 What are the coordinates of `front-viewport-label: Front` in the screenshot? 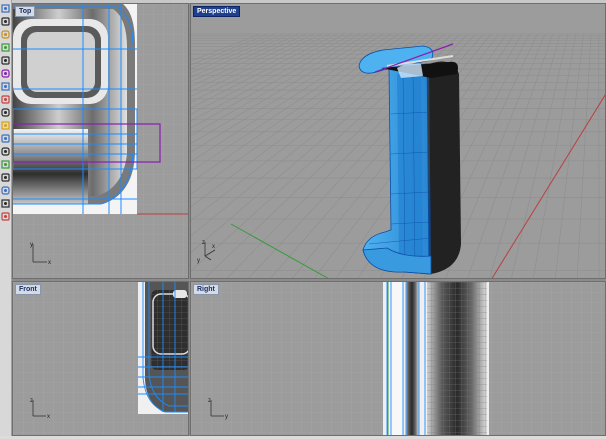 It's located at (28, 289).